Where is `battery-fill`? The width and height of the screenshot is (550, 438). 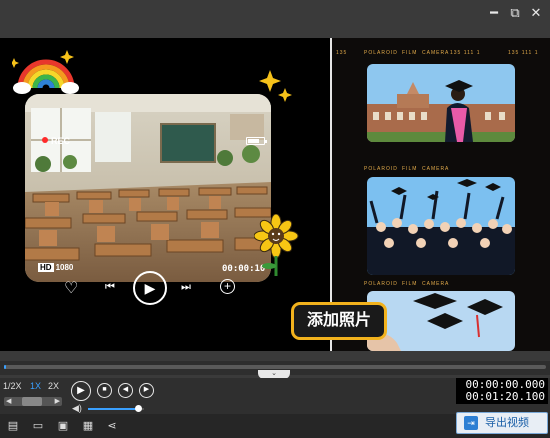
battery-fill is located at coordinates (253, 141).